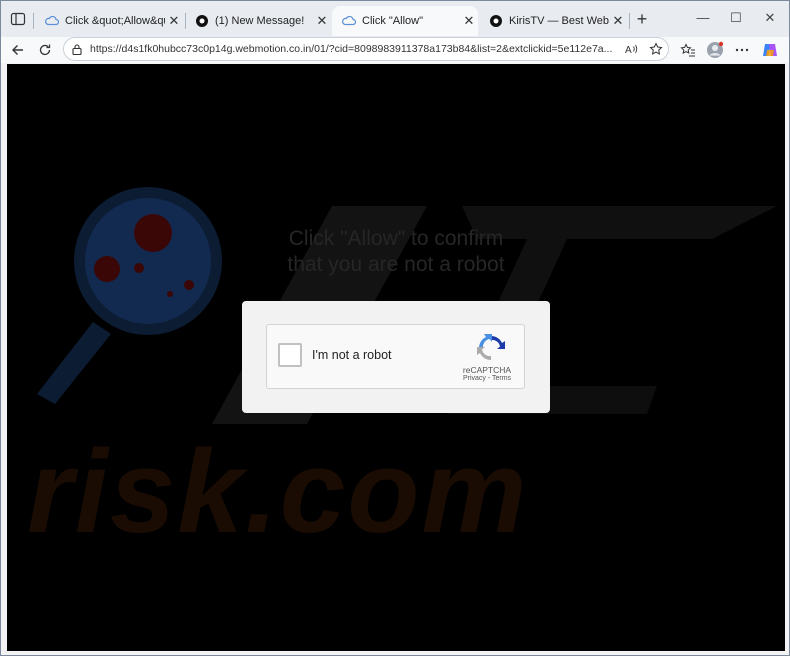 The image size is (790, 656). I want to click on svg-text: A, so click(628, 50).